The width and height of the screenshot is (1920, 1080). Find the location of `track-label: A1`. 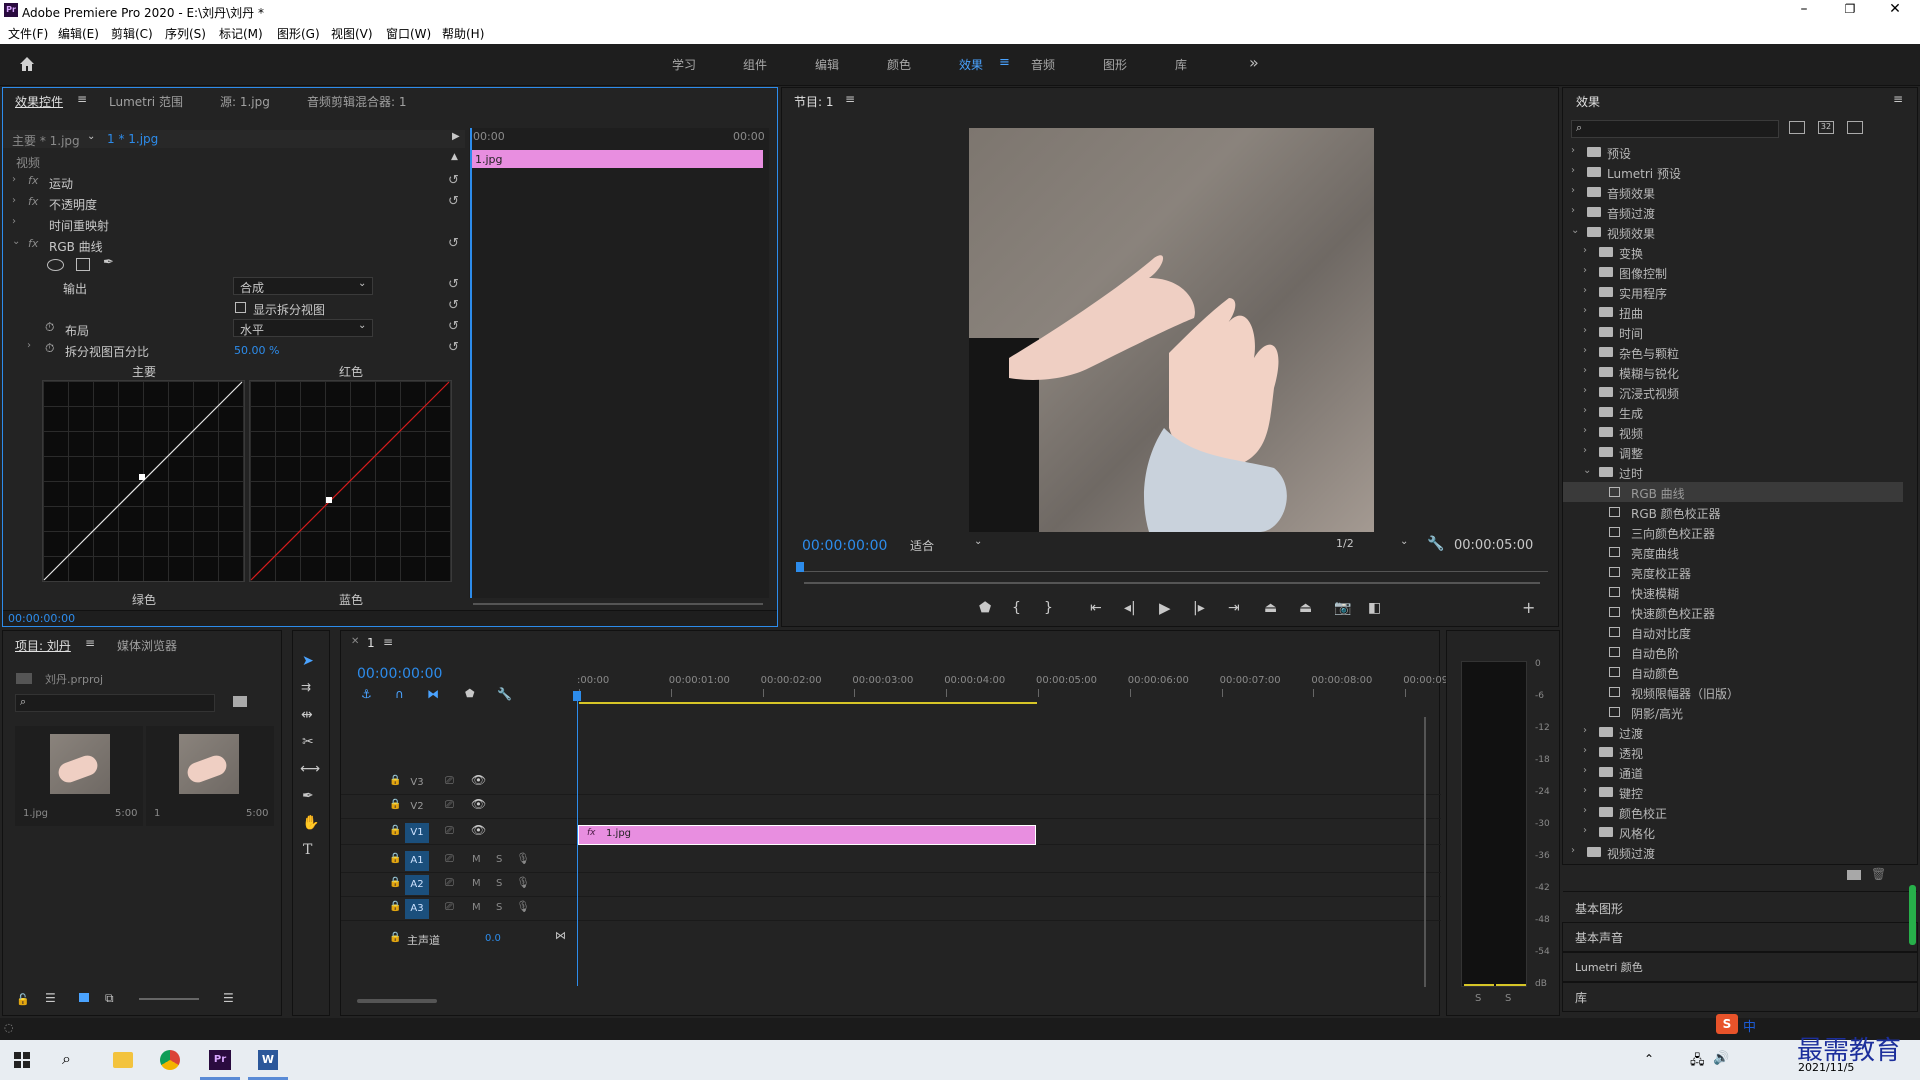

track-label: A1 is located at coordinates (417, 861).